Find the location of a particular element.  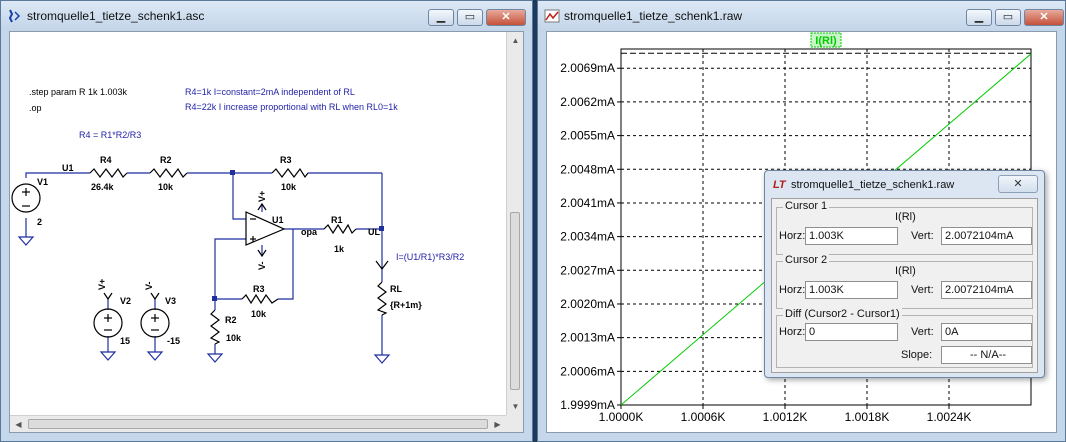

diff-horz-field: 0 is located at coordinates (851, 332).